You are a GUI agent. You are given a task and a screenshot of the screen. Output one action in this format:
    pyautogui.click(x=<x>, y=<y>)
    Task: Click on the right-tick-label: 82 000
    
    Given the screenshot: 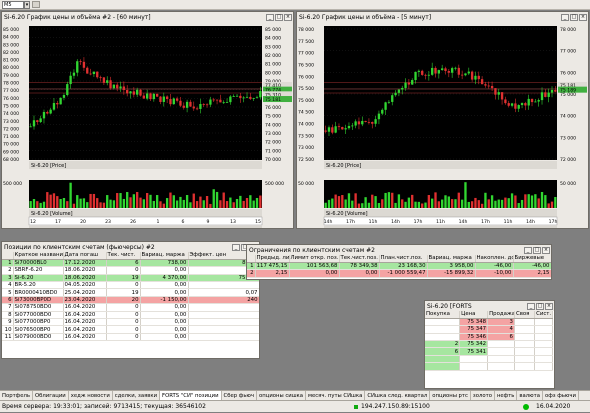 What is the action you would take?
    pyautogui.click(x=273, y=56)
    